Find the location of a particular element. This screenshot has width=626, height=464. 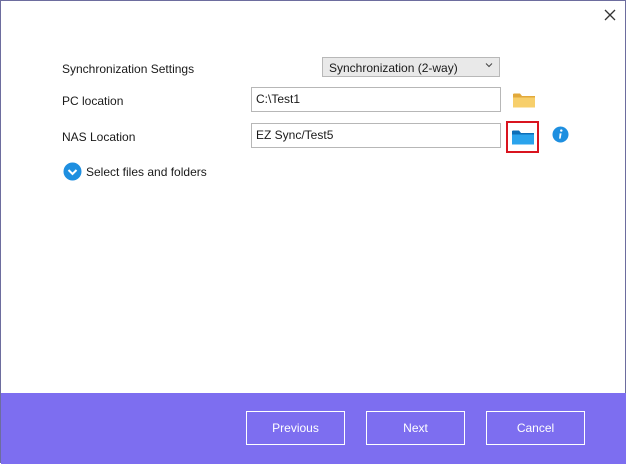

nas-folder-icon is located at coordinates (523, 137).